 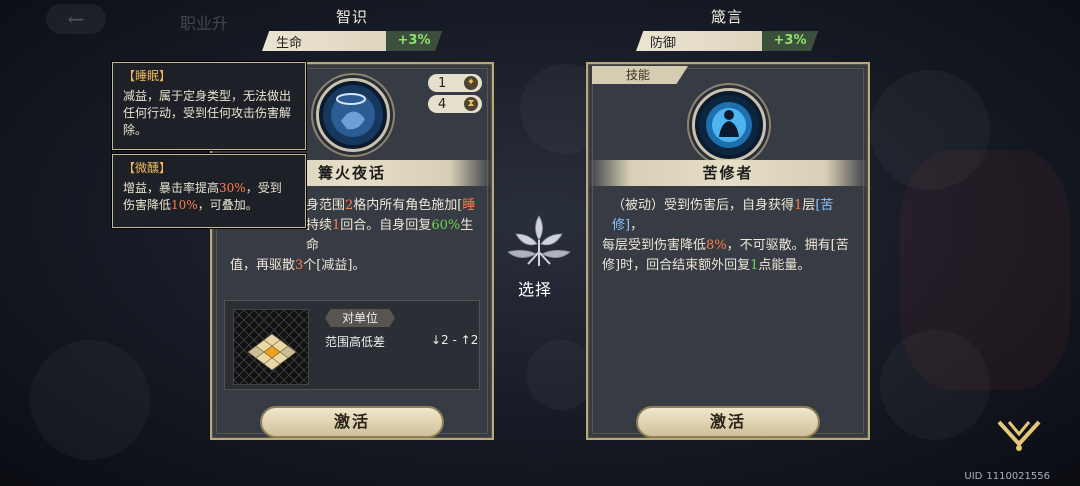 What do you see at coordinates (271, 347) in the screenshot?
I see `range-grid` at bounding box center [271, 347].